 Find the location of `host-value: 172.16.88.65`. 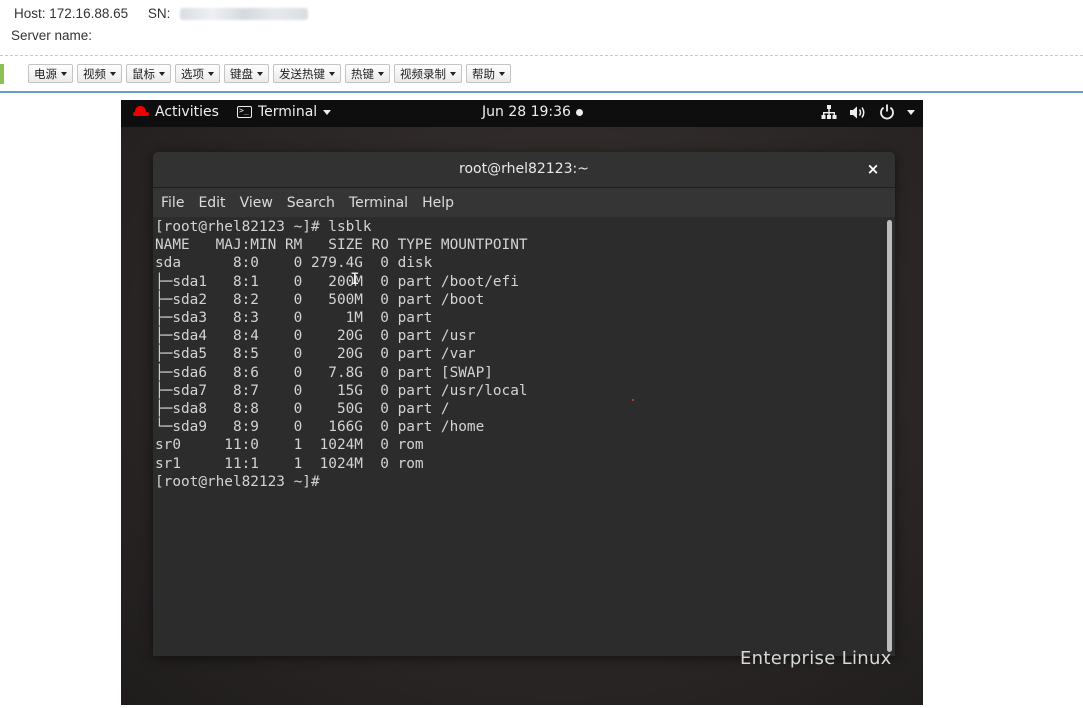

host-value: 172.16.88.65 is located at coordinates (89, 13).